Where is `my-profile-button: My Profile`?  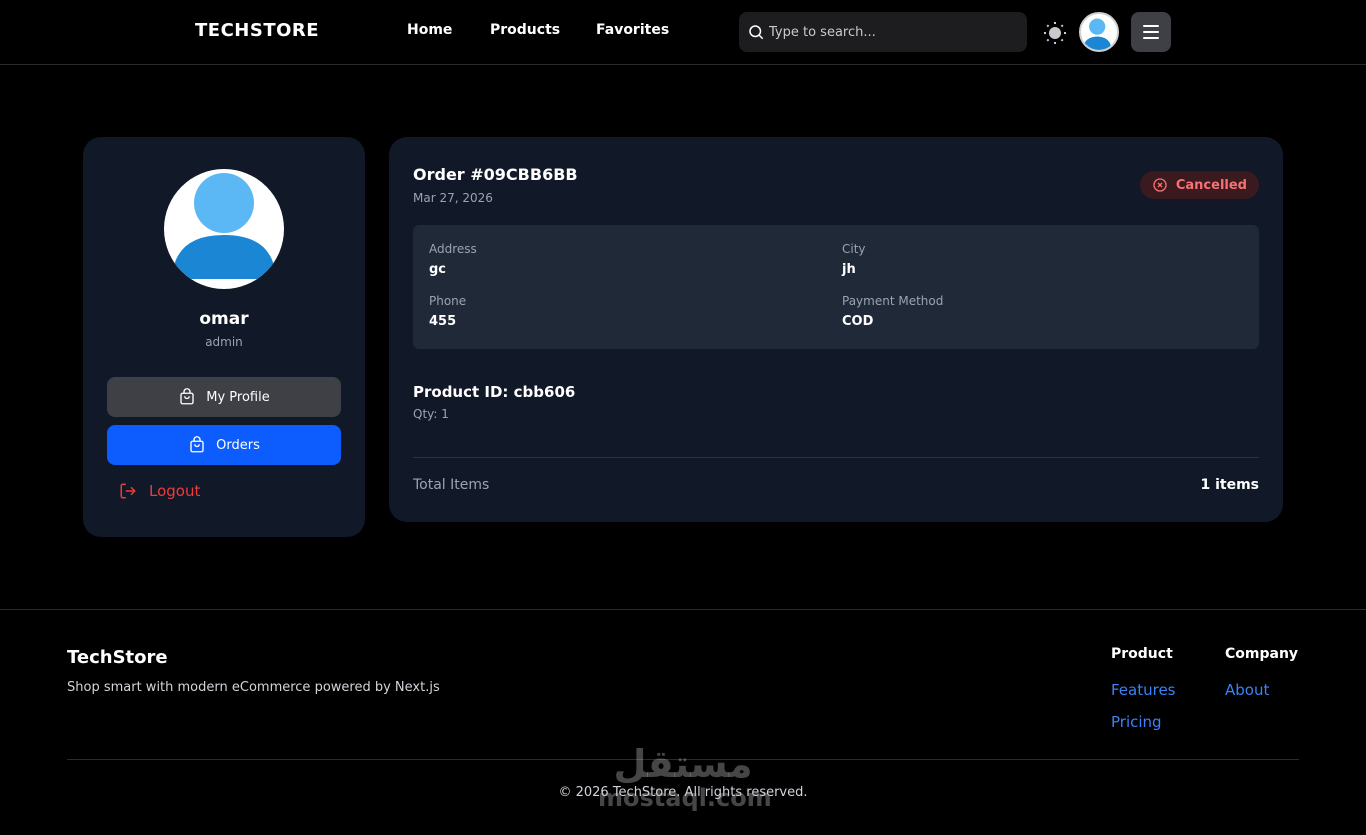 my-profile-button: My Profile is located at coordinates (224, 397).